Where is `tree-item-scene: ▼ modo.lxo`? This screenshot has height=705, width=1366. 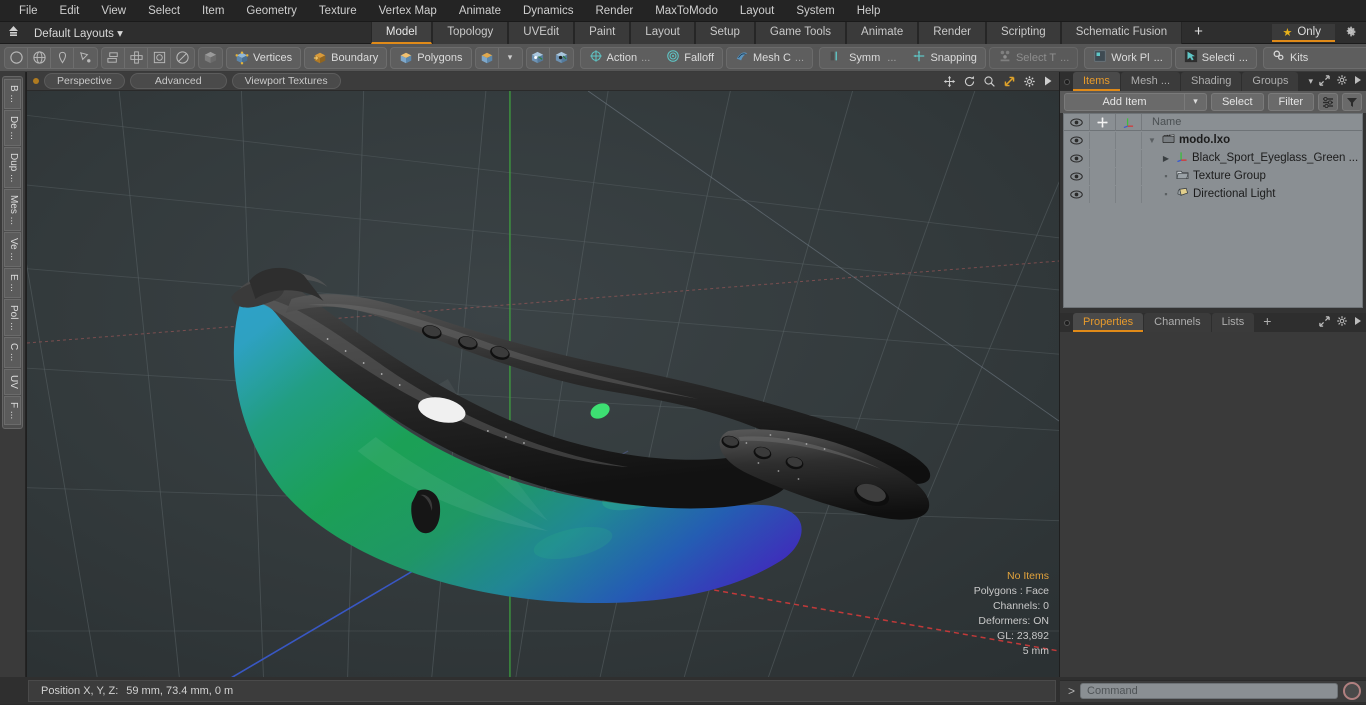
tree-item-scene: ▼ modo.lxo is located at coordinates (1252, 140).